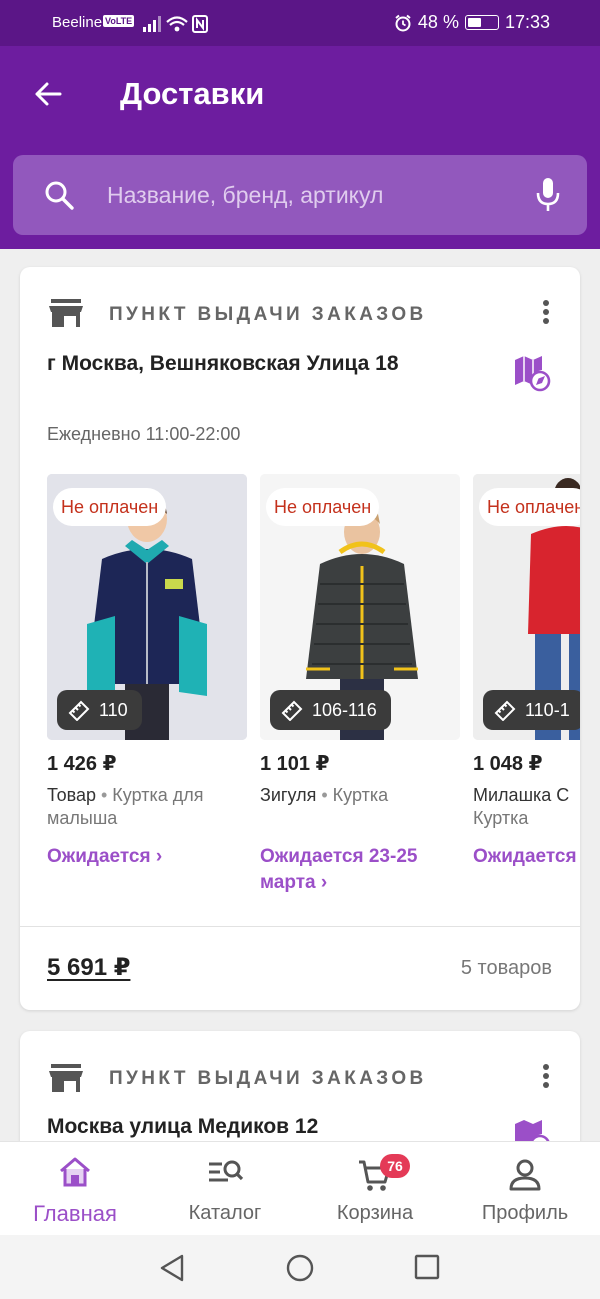 The width and height of the screenshot is (600, 1299). What do you see at coordinates (288, 795) in the screenshot?
I see `product-brand: Зигуля` at bounding box center [288, 795].